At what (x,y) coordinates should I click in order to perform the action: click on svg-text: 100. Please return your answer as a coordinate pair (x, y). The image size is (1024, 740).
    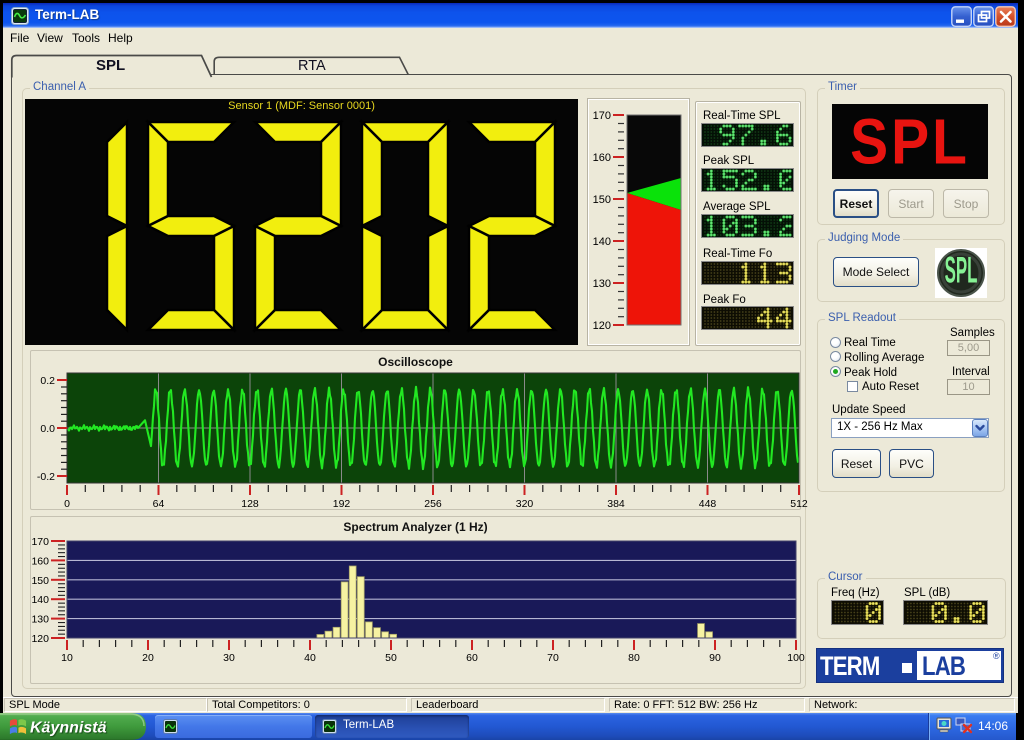
    Looking at the image, I should click on (796, 658).